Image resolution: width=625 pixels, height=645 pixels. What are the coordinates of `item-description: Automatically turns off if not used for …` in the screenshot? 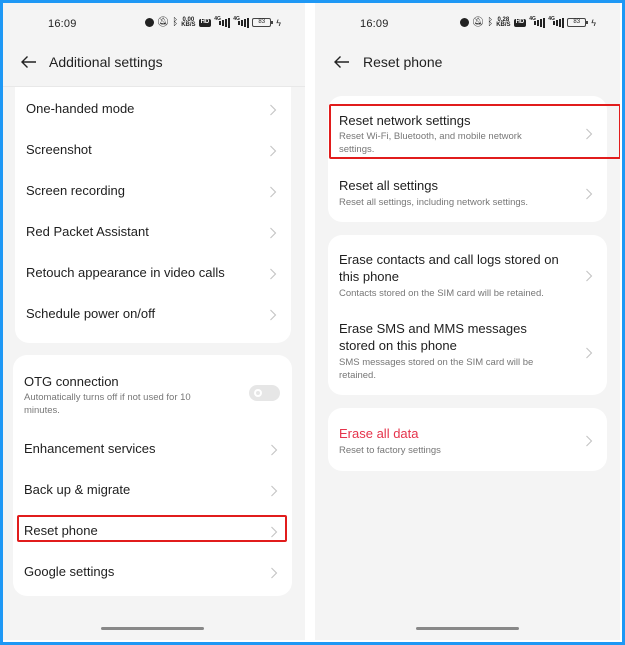 It's located at (107, 404).